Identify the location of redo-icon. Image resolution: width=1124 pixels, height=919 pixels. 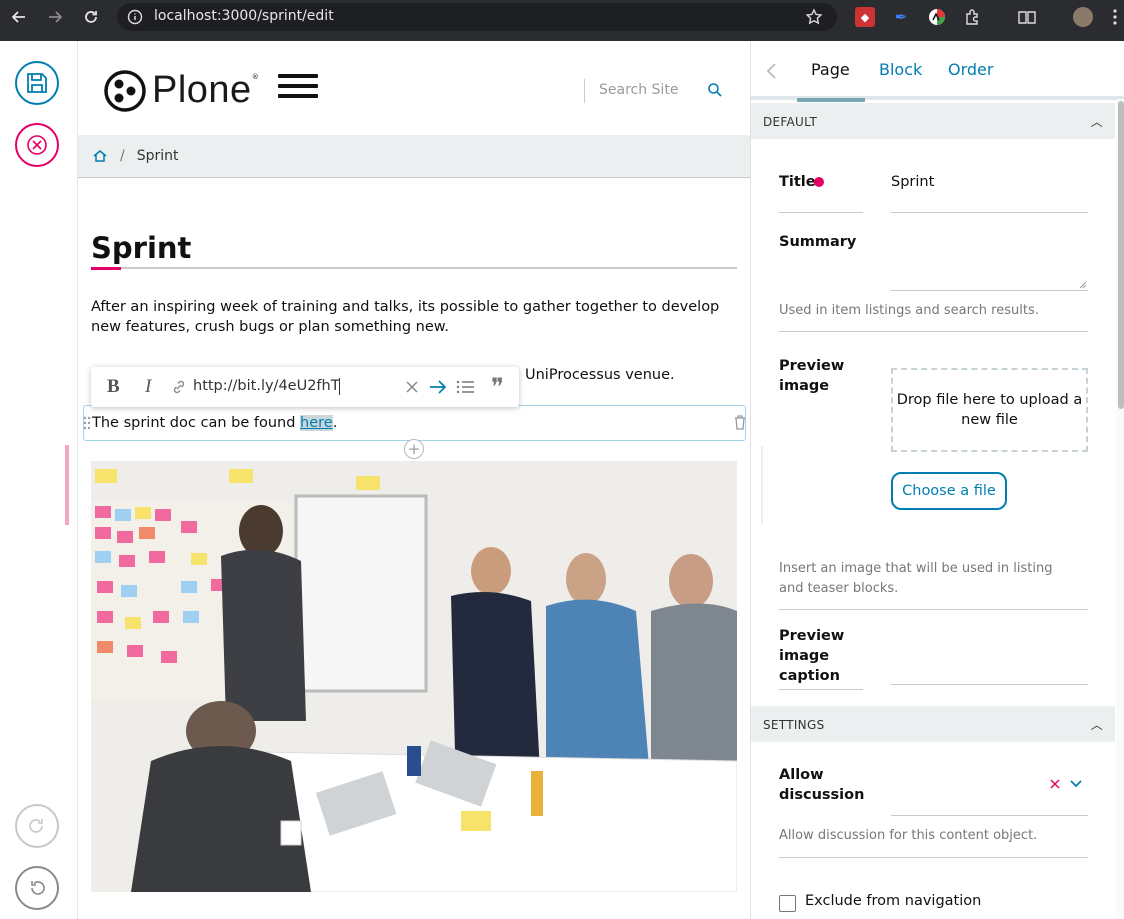
(36, 826).